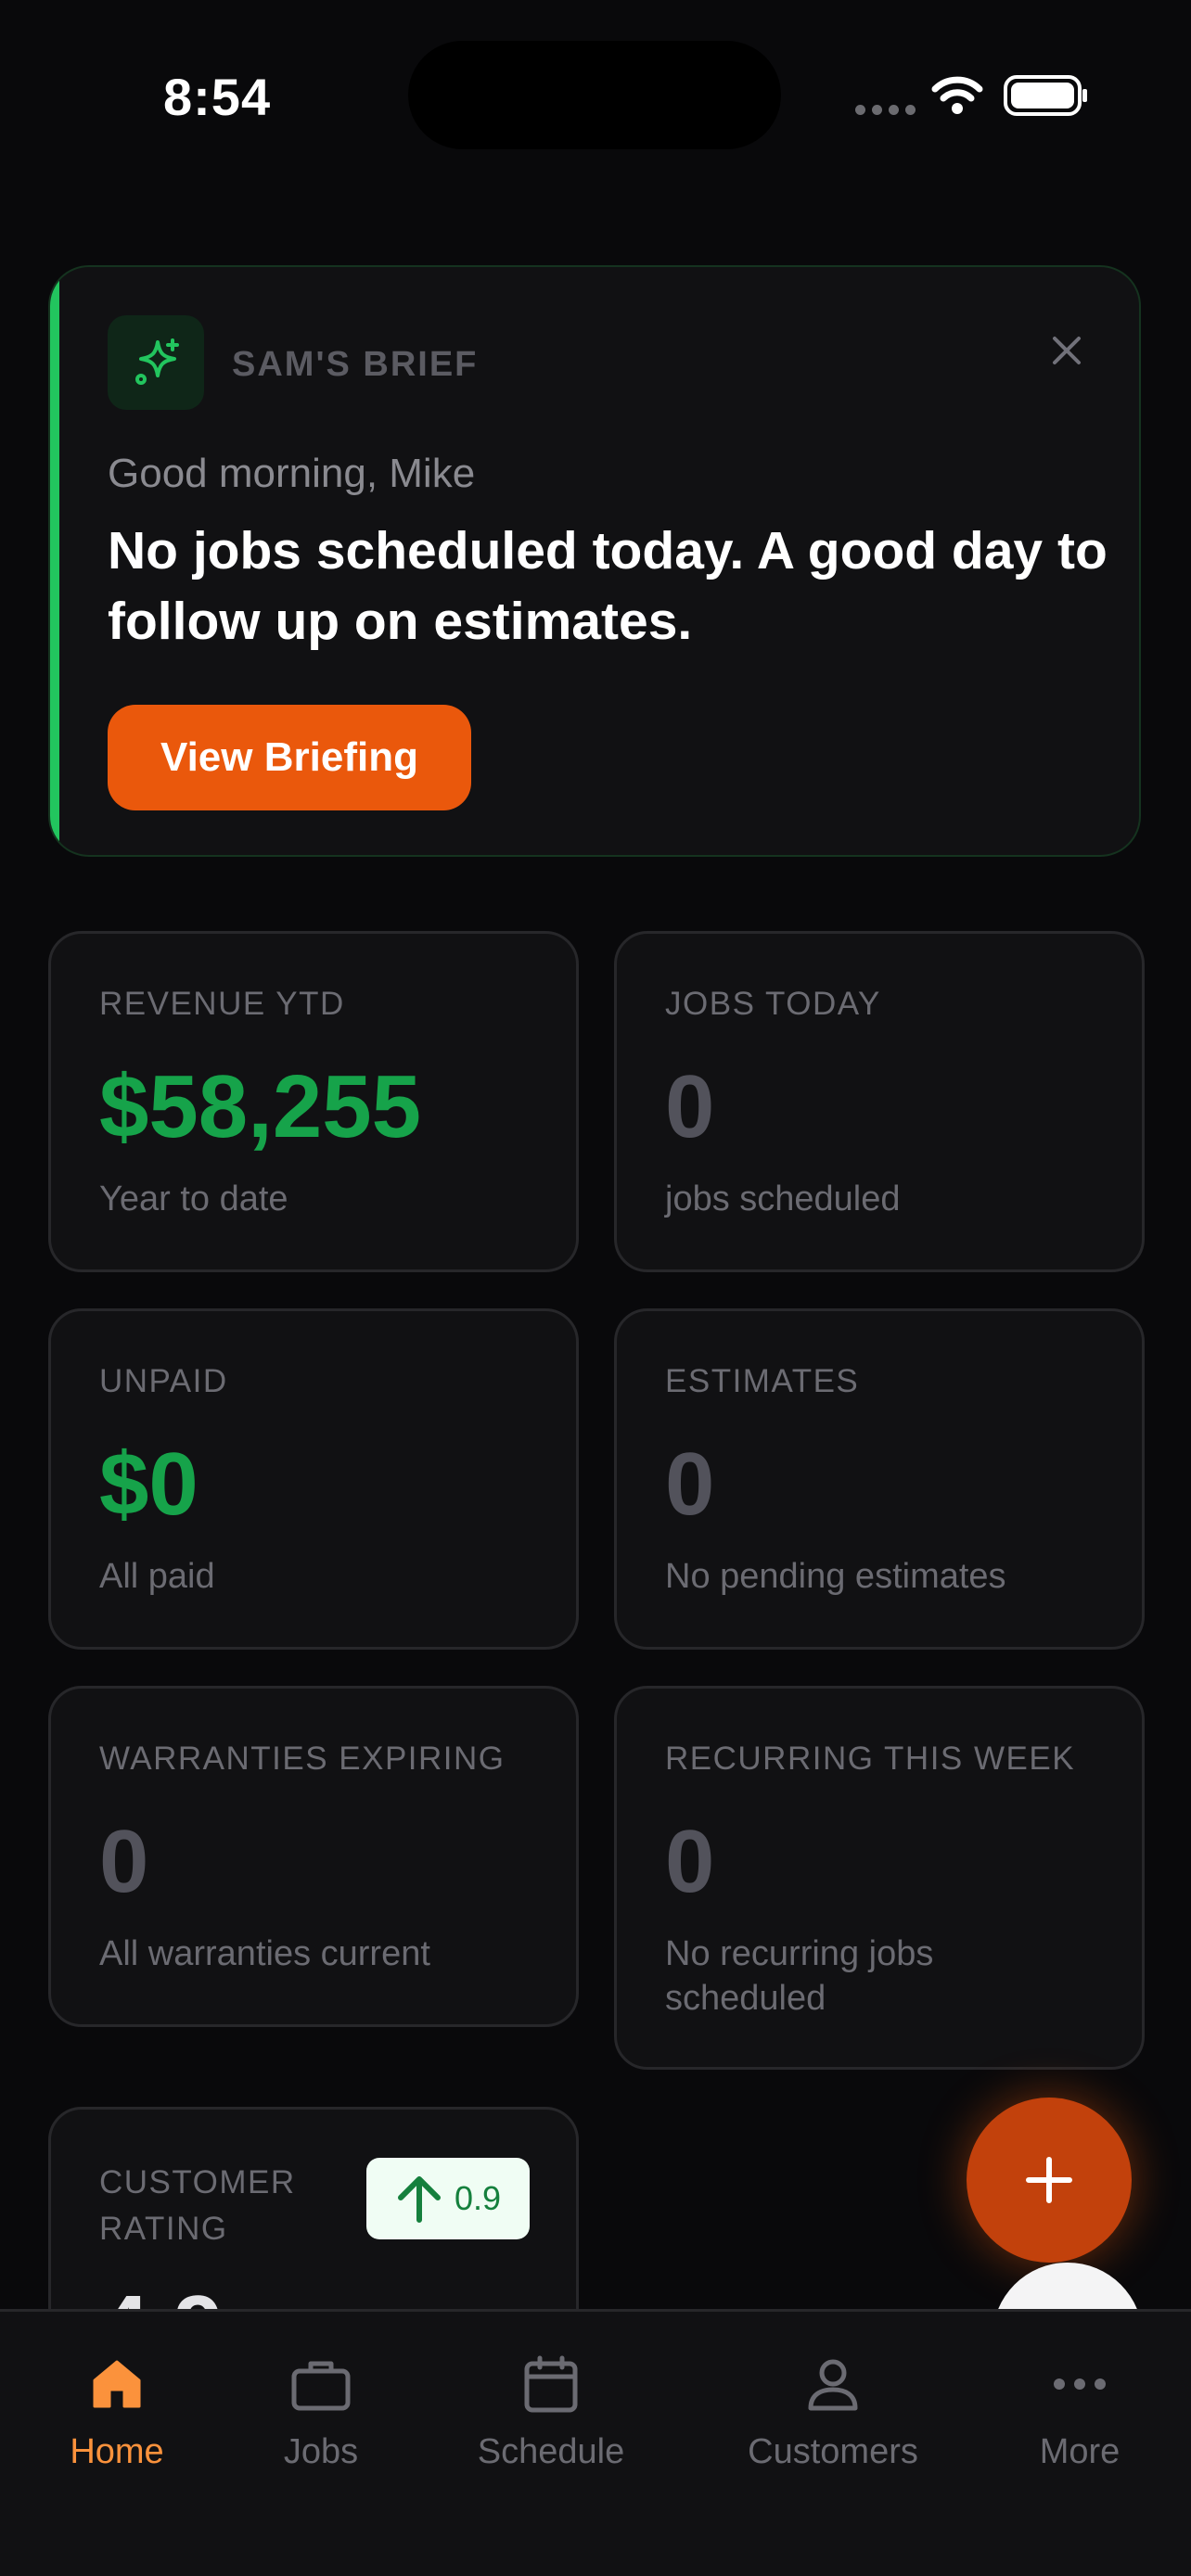 Image resolution: width=1191 pixels, height=2576 pixels. Describe the element at coordinates (1080, 2384) in the screenshot. I see `more-icon` at that location.